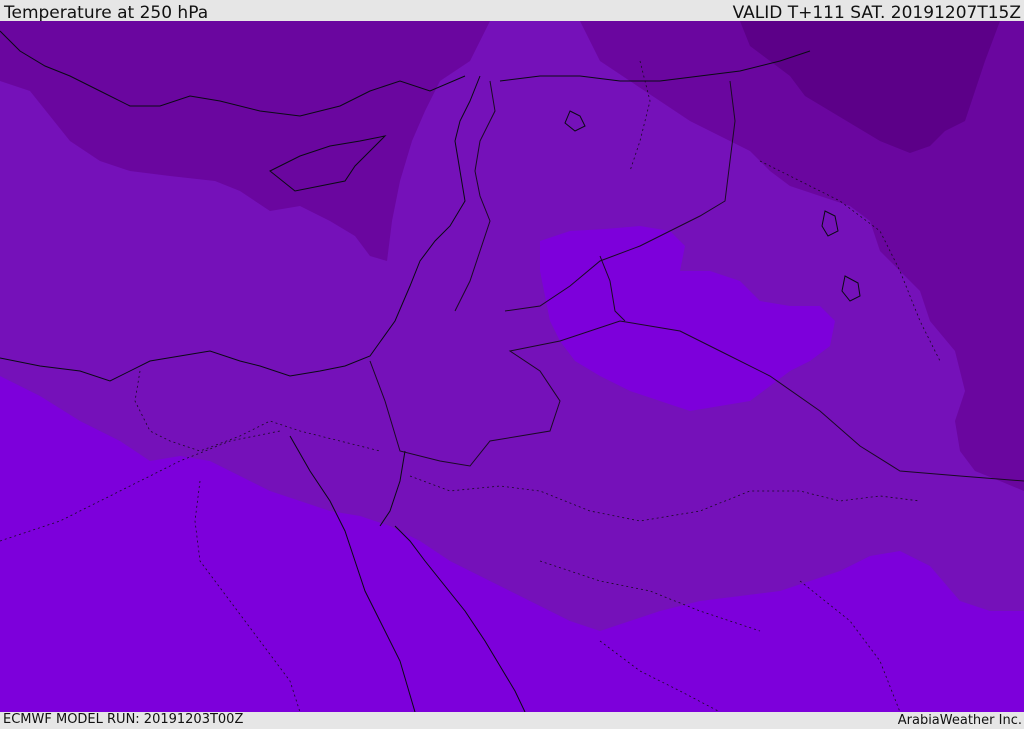 The height and width of the screenshot is (729, 1024). Describe the element at coordinates (959, 720) in the screenshot. I see `credit-label: ArabiaWeather Inc.` at that location.